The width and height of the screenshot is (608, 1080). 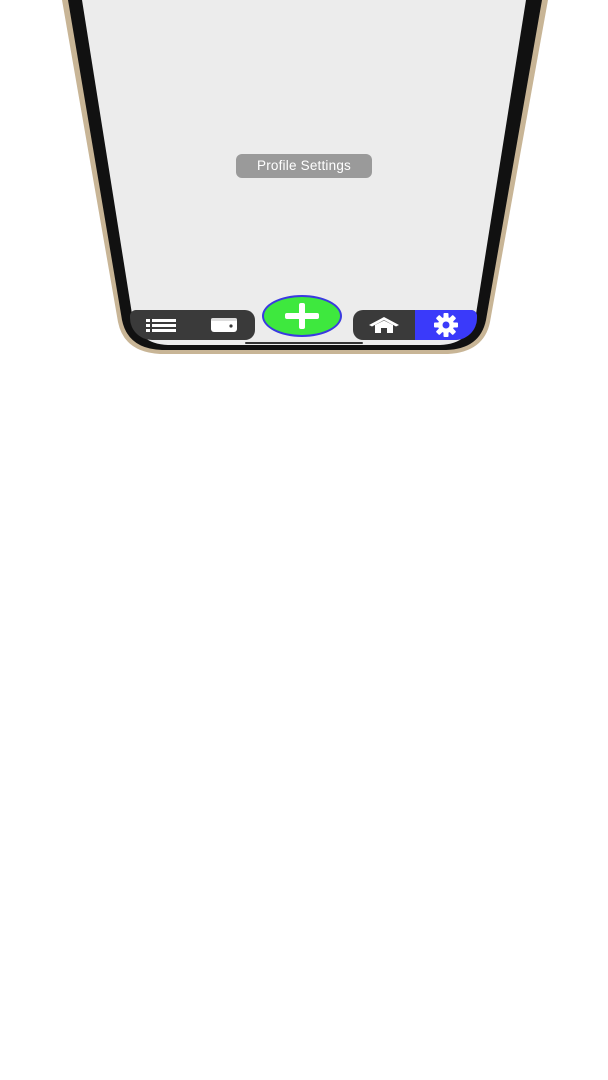 I want to click on home-indicator, so click(x=304, y=343).